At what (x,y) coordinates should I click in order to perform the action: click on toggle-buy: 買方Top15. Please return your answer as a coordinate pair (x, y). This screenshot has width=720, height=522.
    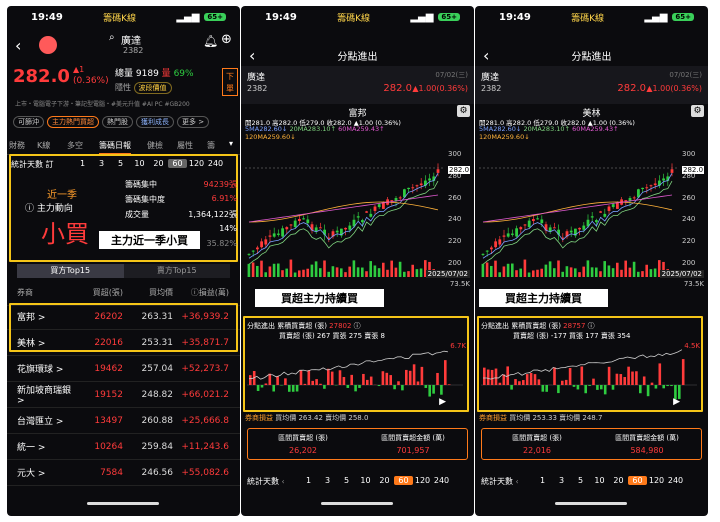
    Looking at the image, I should click on (70, 271).